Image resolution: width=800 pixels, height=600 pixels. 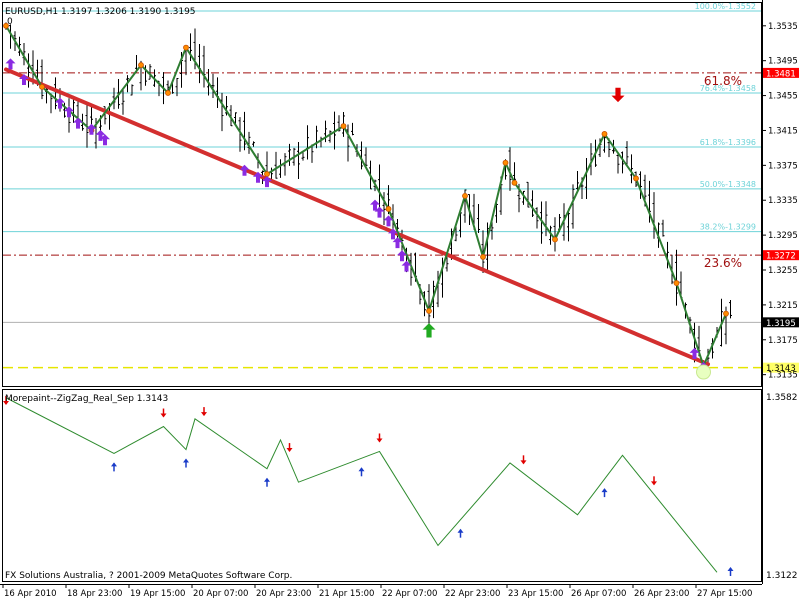 What do you see at coordinates (783, 166) in the screenshot?
I see `price-tick-label: 1.3375` at bounding box center [783, 166].